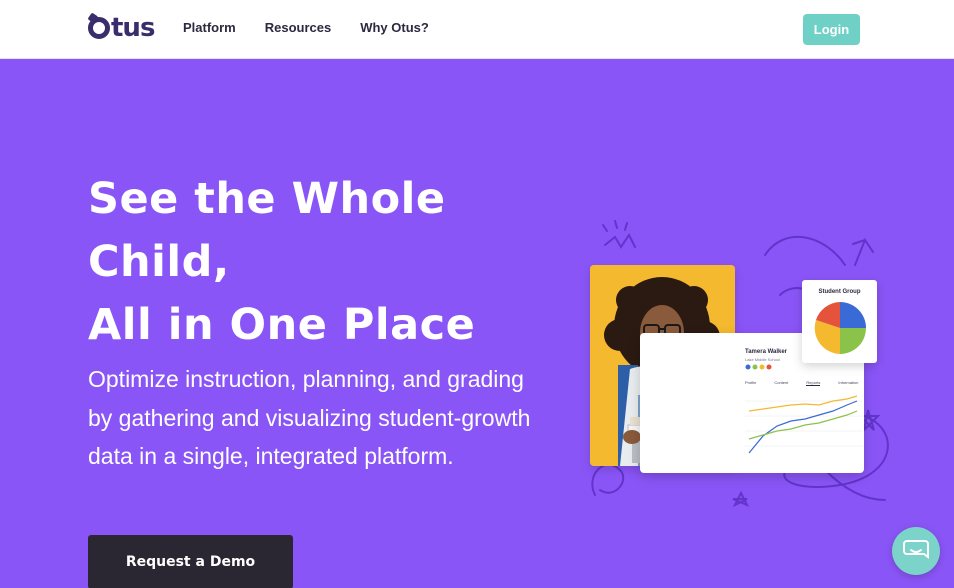 This screenshot has width=954, height=588. I want to click on login-button: Login, so click(831, 29).